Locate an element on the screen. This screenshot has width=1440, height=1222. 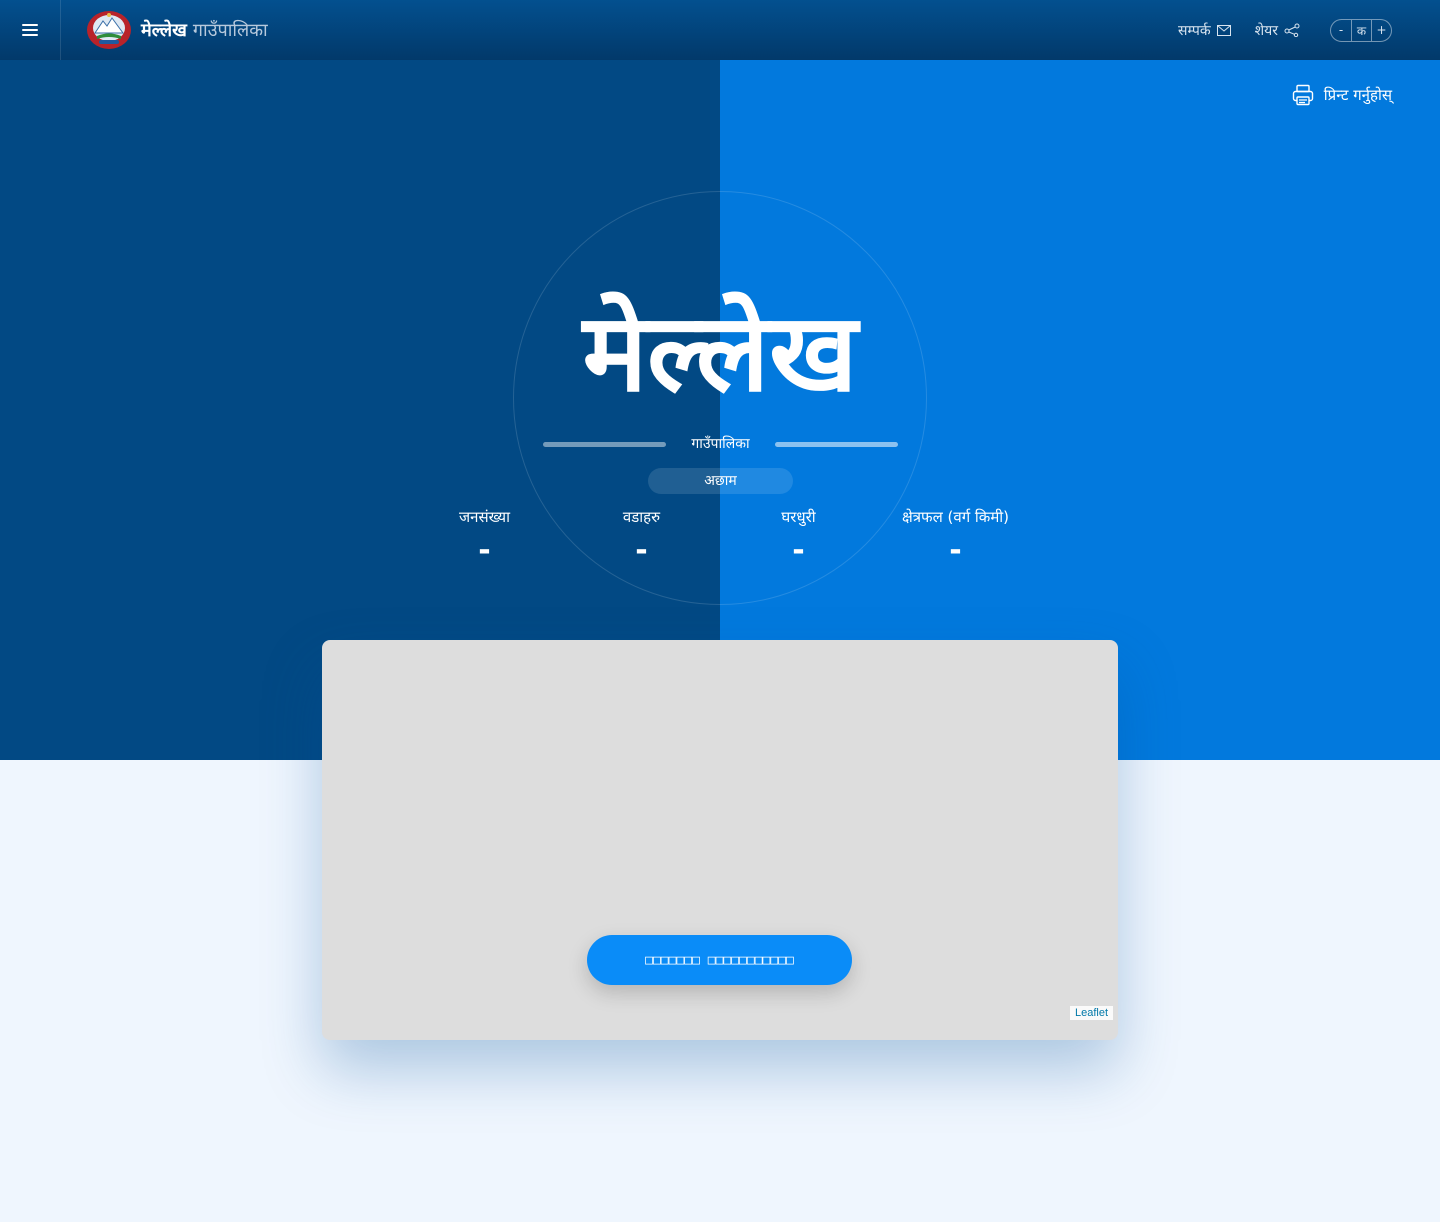
brand-link: मेल्लेख गाउँपालिका is located at coordinates (176, 30).